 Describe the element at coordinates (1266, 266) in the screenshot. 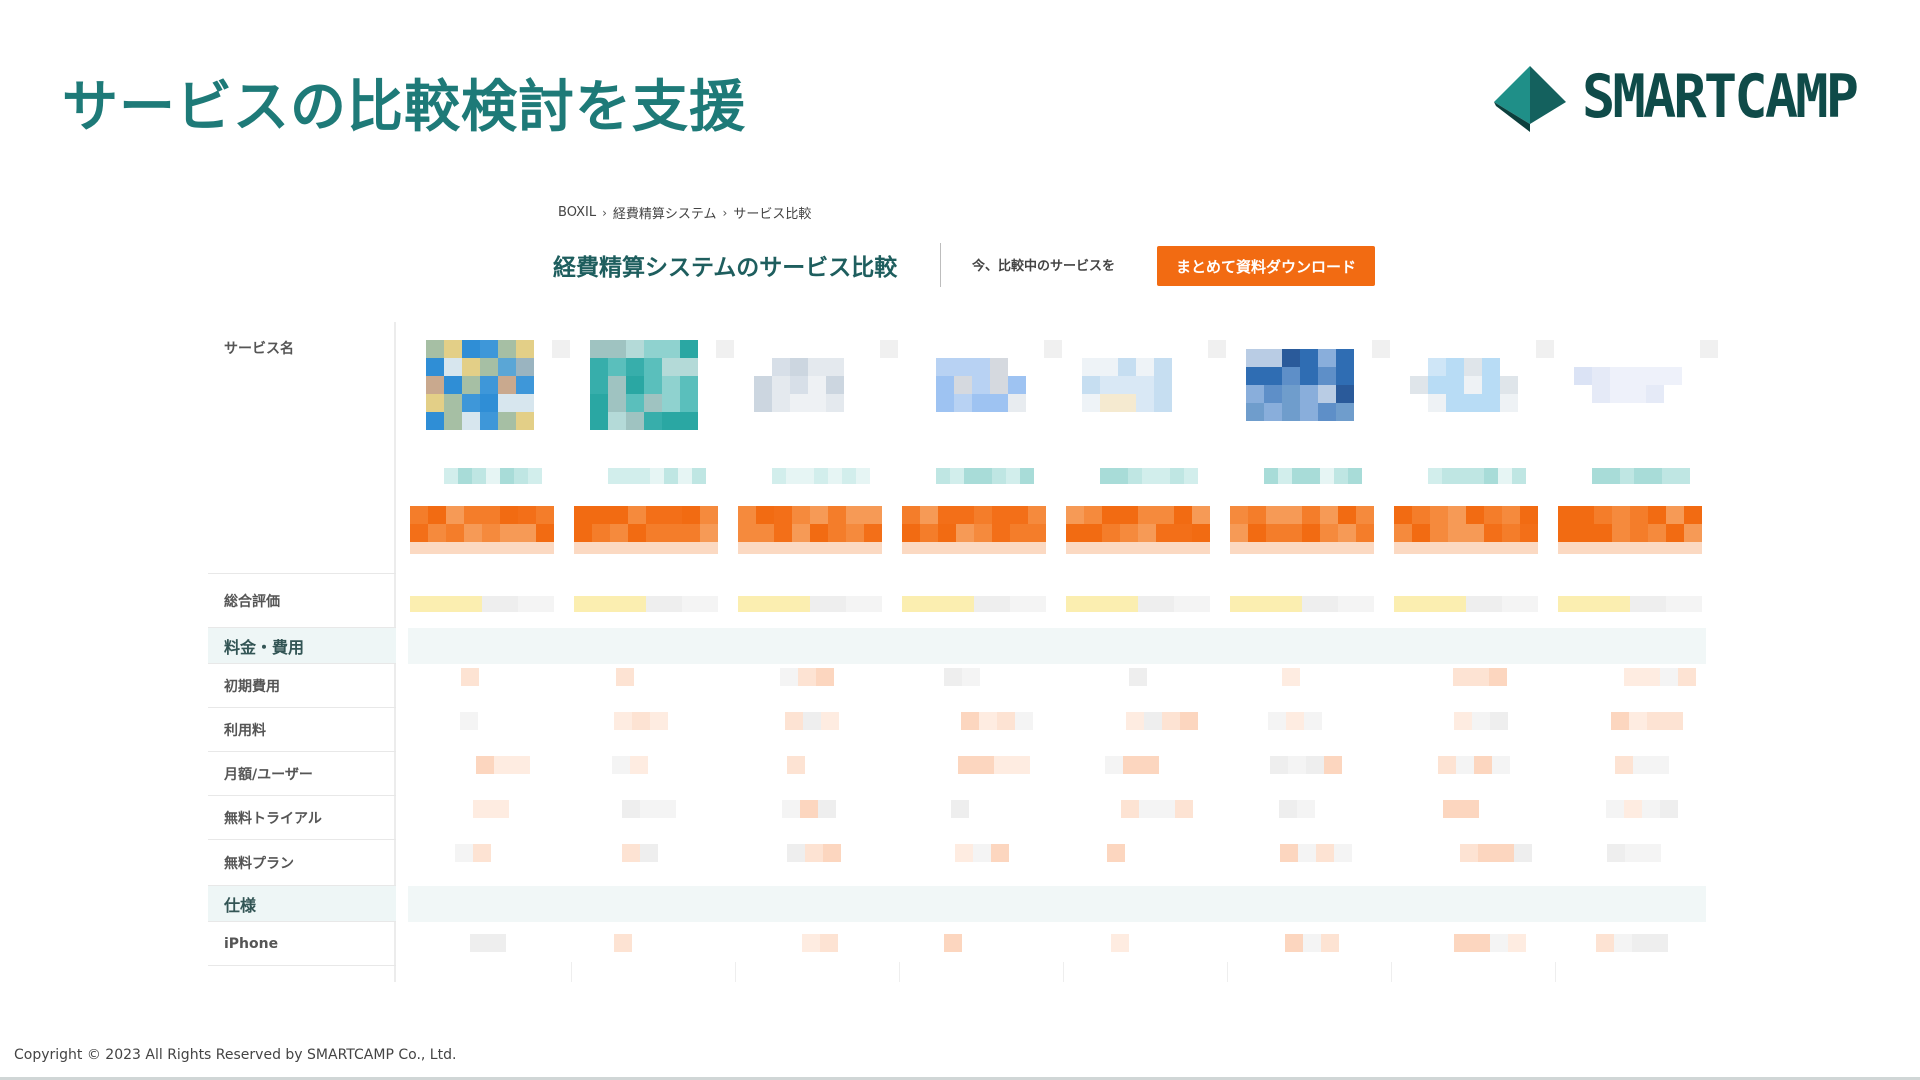

I see `bulk-download-button: まとめて資料ダウンロード` at that location.